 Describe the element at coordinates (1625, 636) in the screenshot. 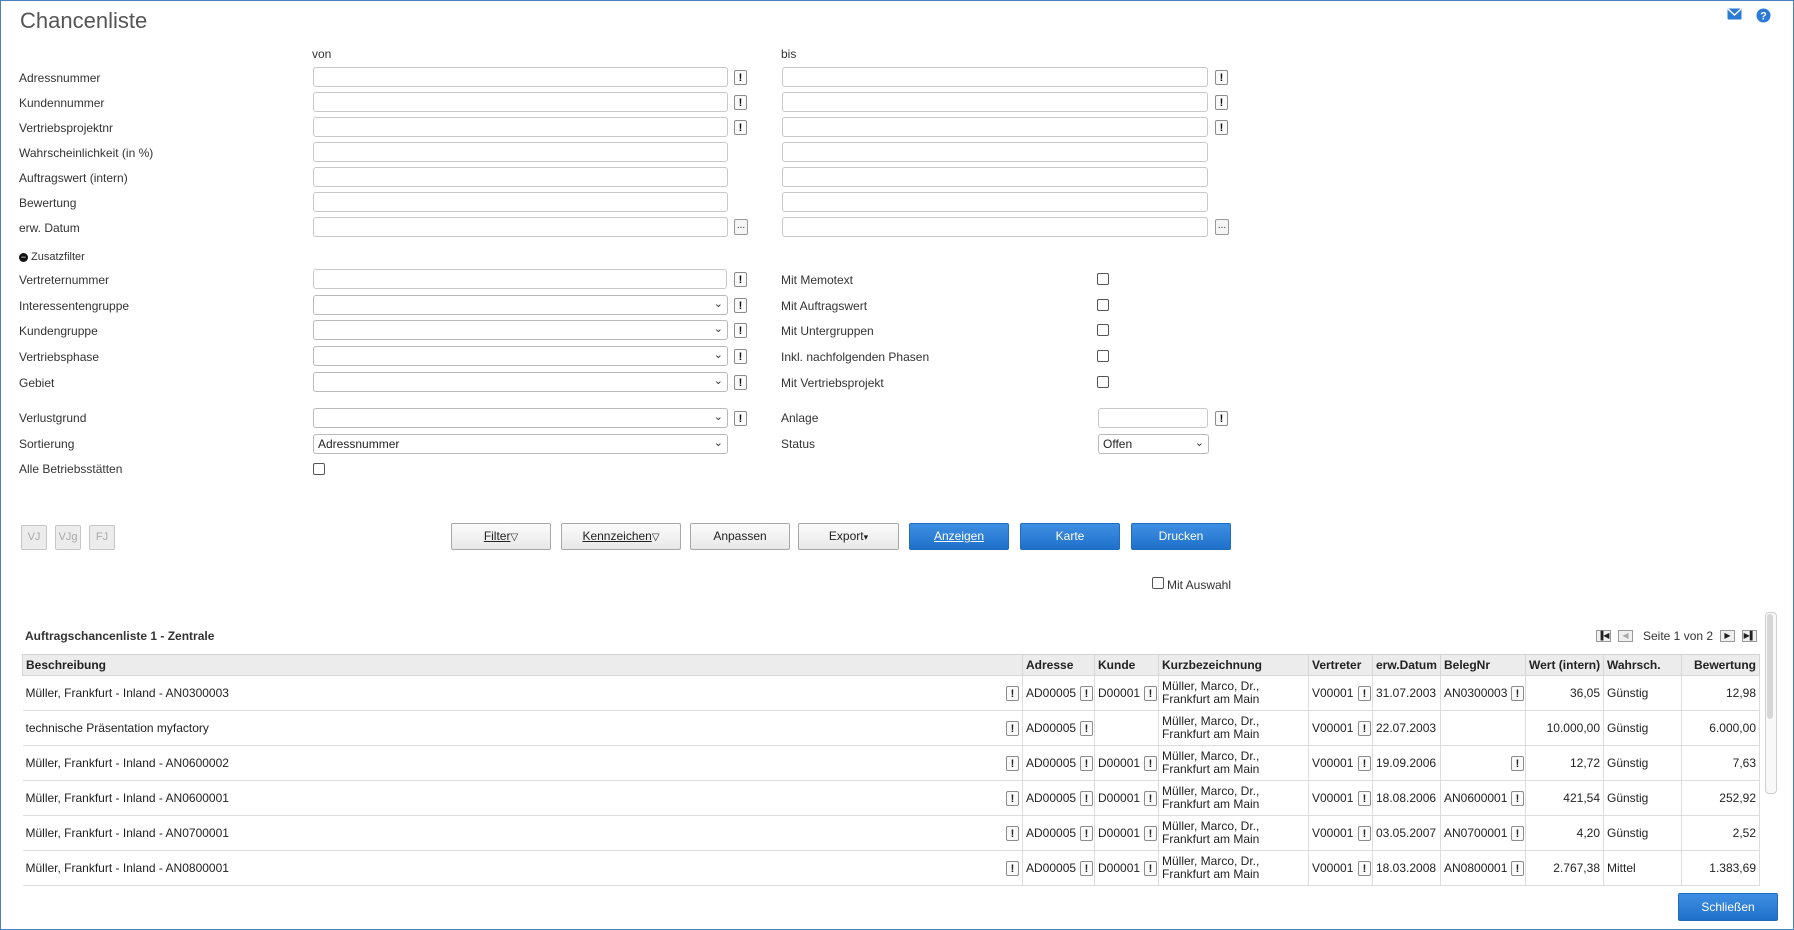

I see `pager-prev-icon: ◀` at that location.